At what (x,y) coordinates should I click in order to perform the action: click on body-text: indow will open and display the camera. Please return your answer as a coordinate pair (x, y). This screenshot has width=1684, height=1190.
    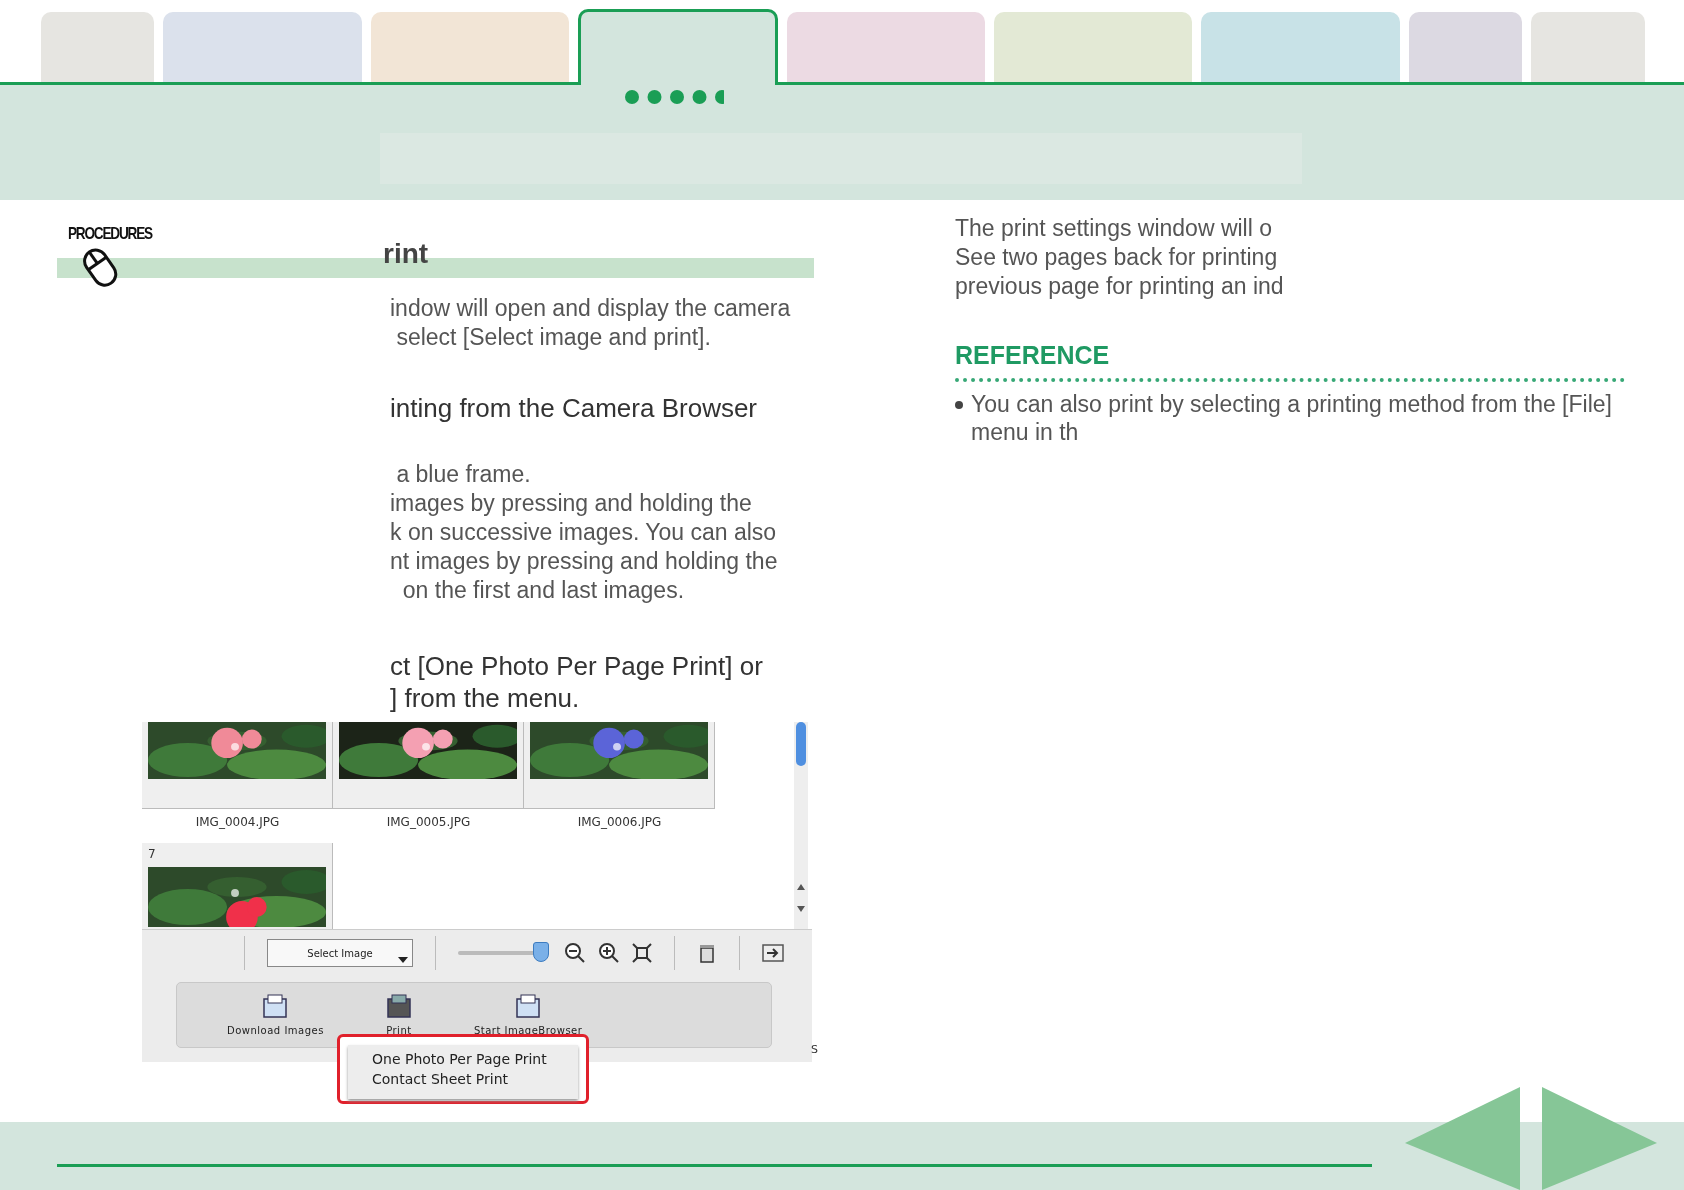
    Looking at the image, I should click on (591, 308).